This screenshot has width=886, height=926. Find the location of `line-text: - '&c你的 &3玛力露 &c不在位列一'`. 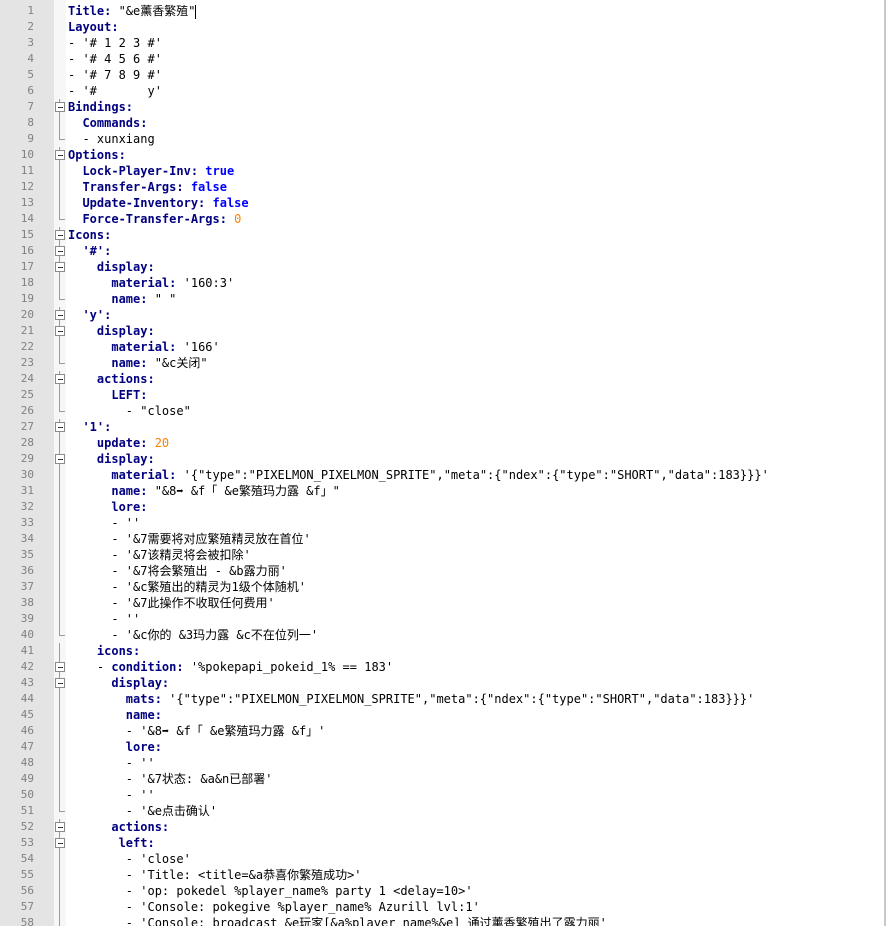

line-text: - '&c你的 &3玛力露 &c不在位列一' is located at coordinates (193, 635).